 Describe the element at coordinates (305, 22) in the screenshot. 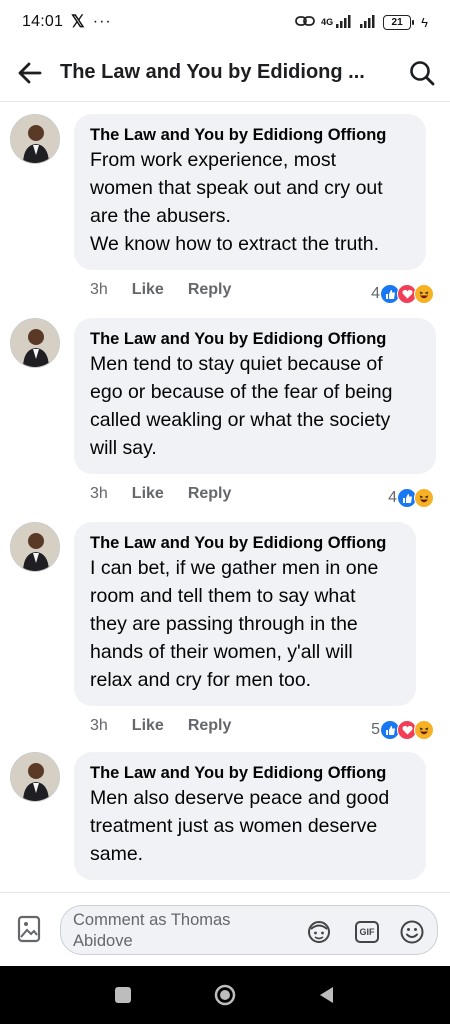

I see `link-icon` at that location.